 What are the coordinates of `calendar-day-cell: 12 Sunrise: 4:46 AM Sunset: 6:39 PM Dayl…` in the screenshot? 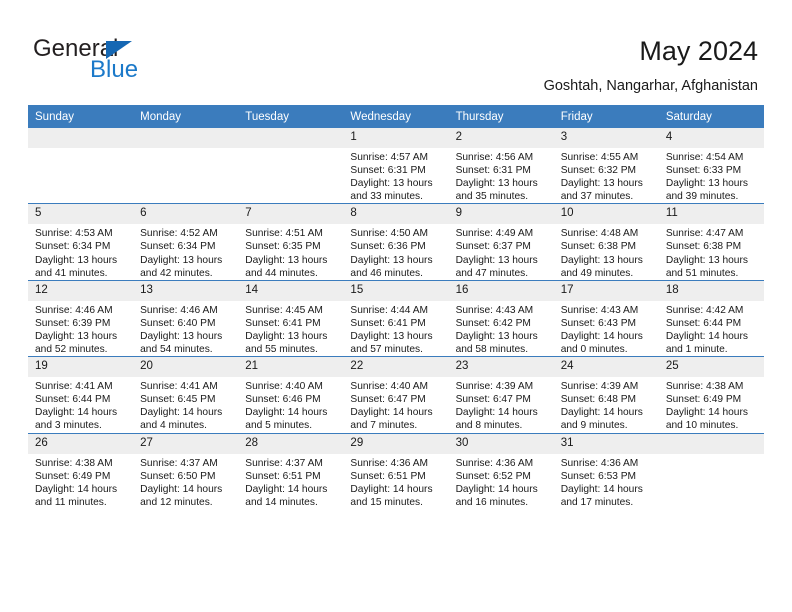 It's located at (81, 318).